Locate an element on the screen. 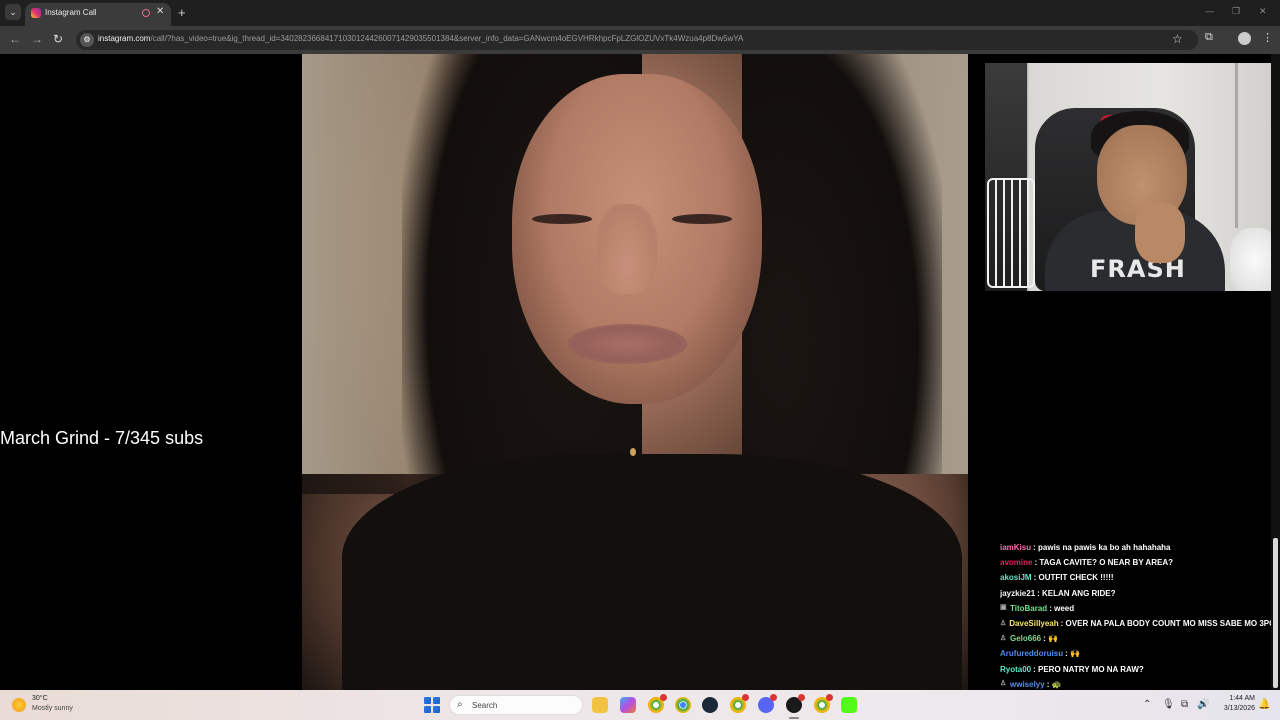 The width and height of the screenshot is (1280, 720). volume-icon: 🔊 is located at coordinates (1203, 704).